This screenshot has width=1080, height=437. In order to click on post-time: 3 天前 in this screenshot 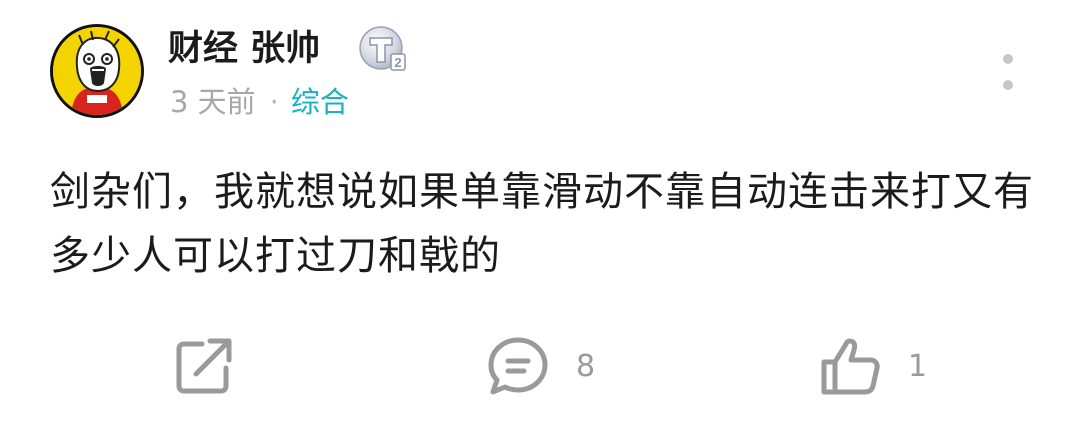, I will do `click(213, 102)`.